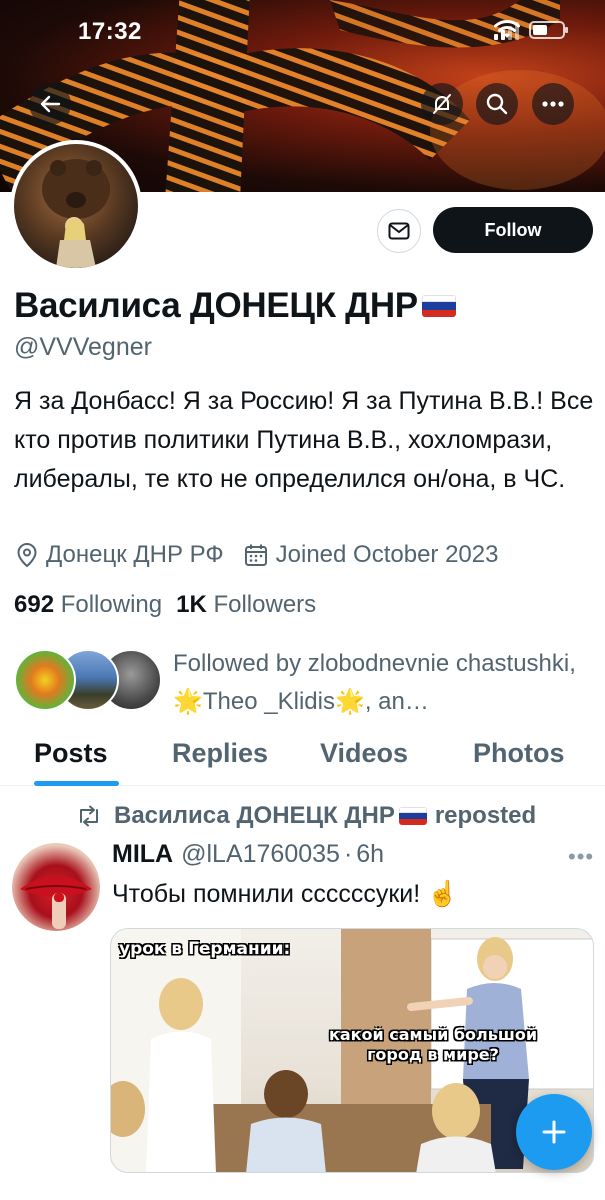  Describe the element at coordinates (507, 29) in the screenshot. I see `wifi-icon` at that location.